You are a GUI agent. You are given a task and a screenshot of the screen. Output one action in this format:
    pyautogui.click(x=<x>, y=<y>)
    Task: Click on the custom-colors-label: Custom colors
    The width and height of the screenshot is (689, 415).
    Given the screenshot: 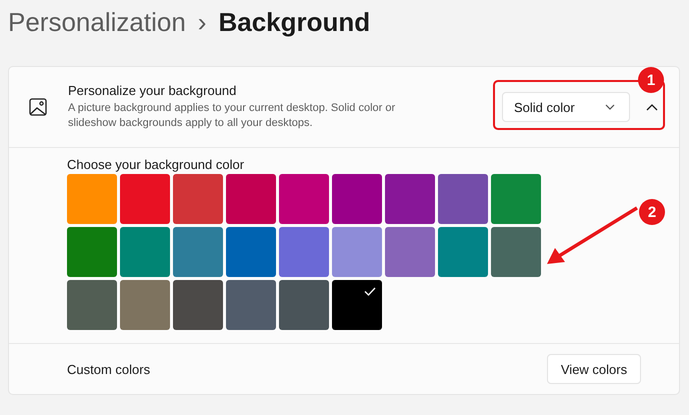 What is the action you would take?
    pyautogui.click(x=108, y=369)
    